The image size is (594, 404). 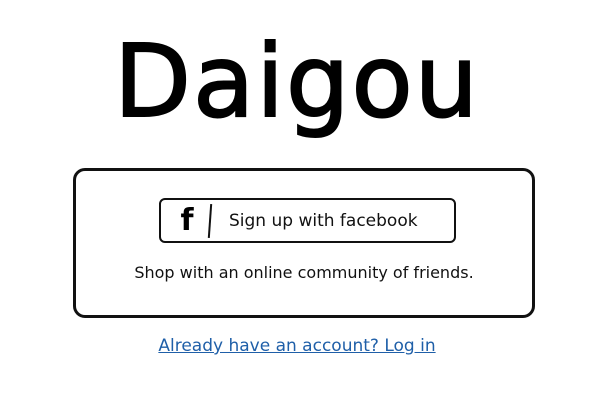 I want to click on facebook-signup-button: f Sign up with facebook, so click(x=307, y=220).